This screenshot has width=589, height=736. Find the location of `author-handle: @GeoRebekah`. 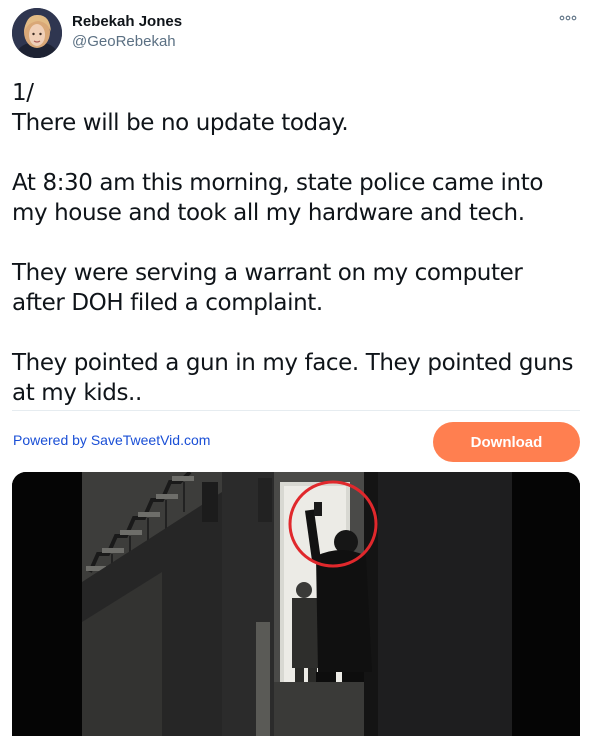

author-handle: @GeoRebekah is located at coordinates (124, 41).